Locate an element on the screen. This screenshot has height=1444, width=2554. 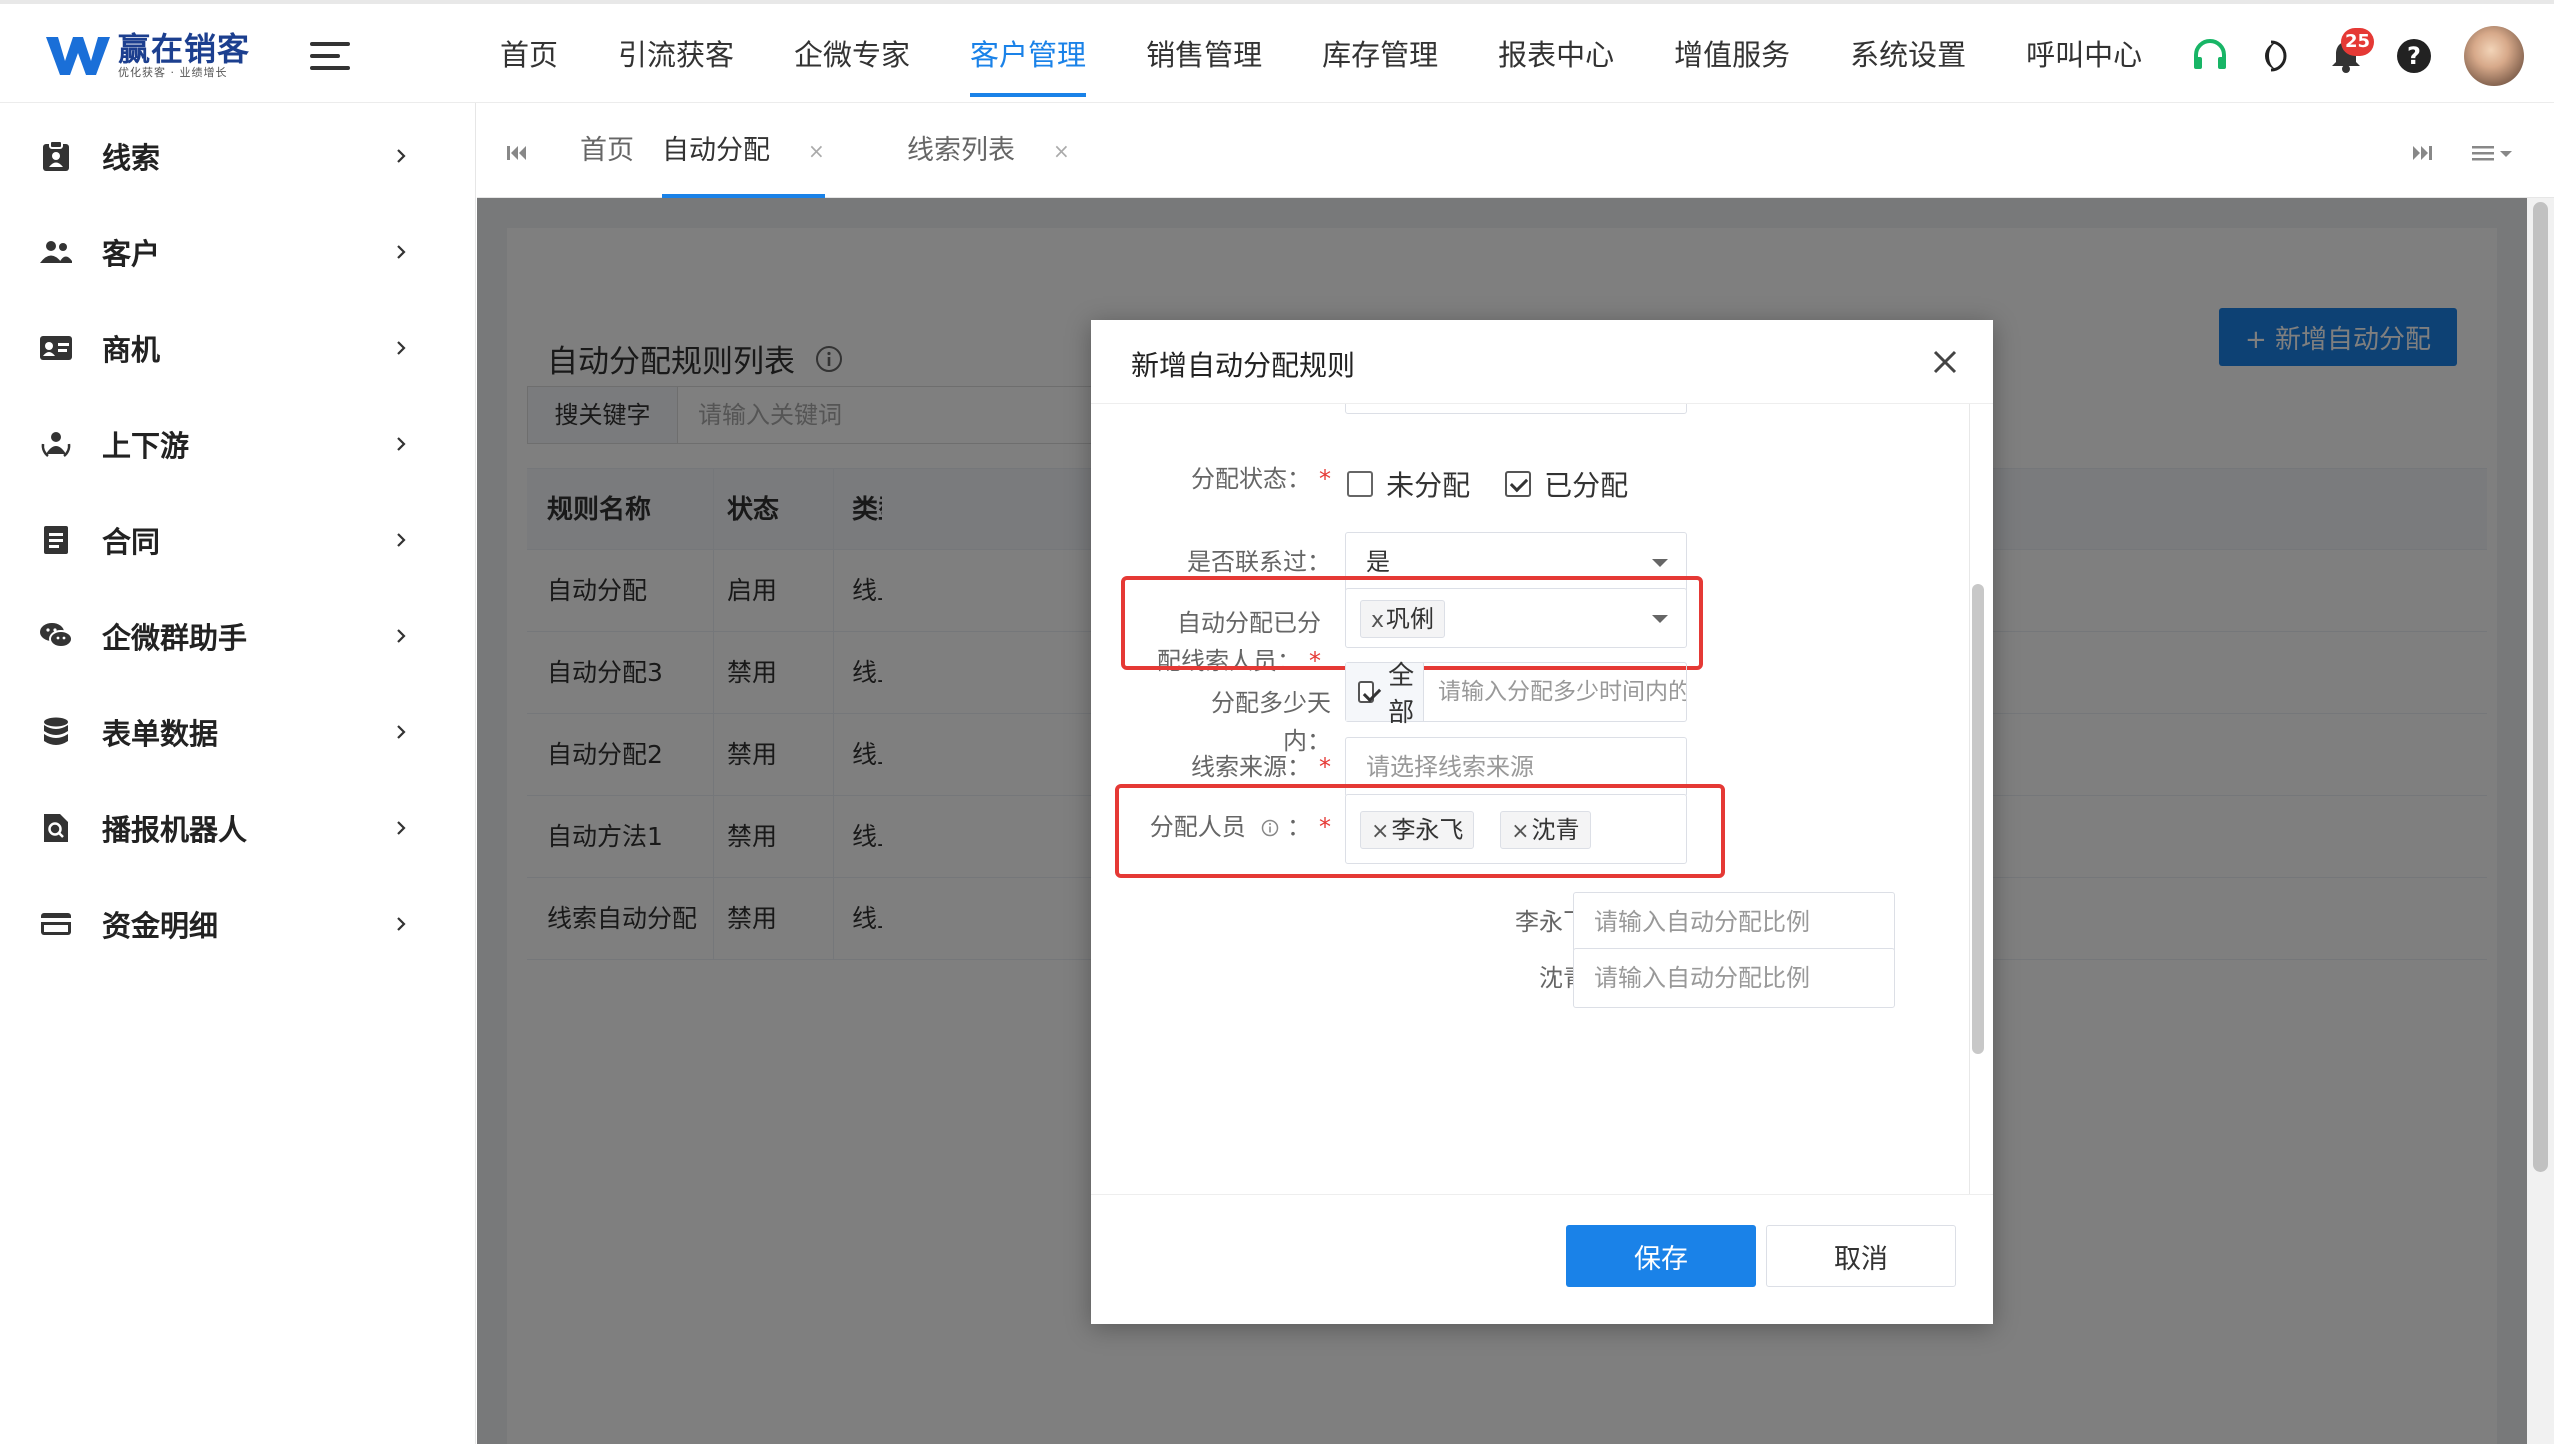
sidebar-item: 上下游 is located at coordinates (237, 444).